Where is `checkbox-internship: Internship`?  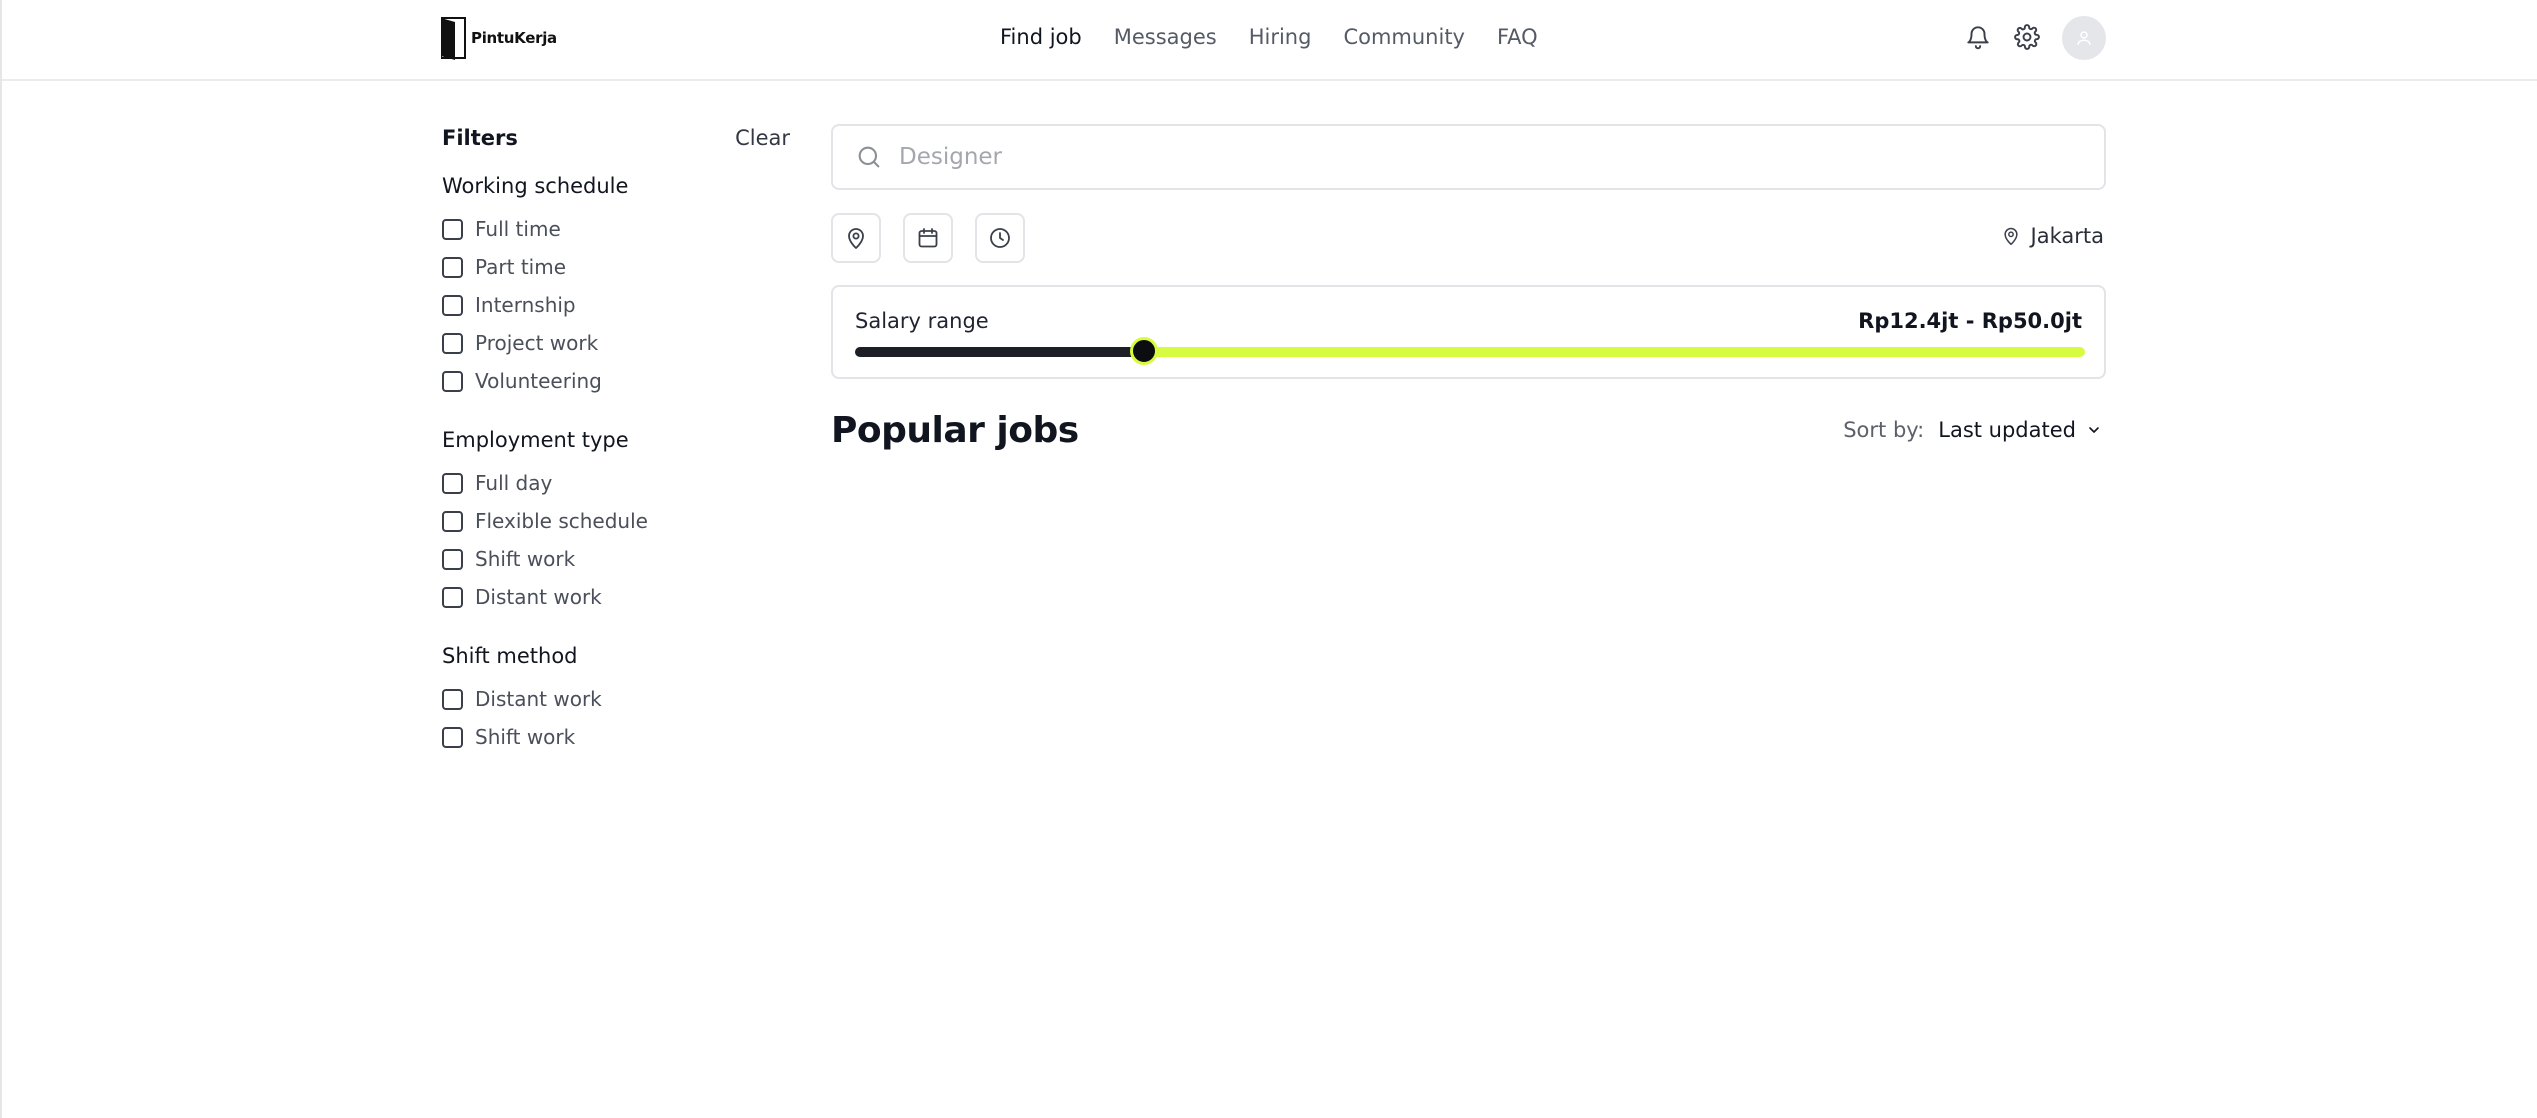 checkbox-internship: Internship is located at coordinates (509, 305).